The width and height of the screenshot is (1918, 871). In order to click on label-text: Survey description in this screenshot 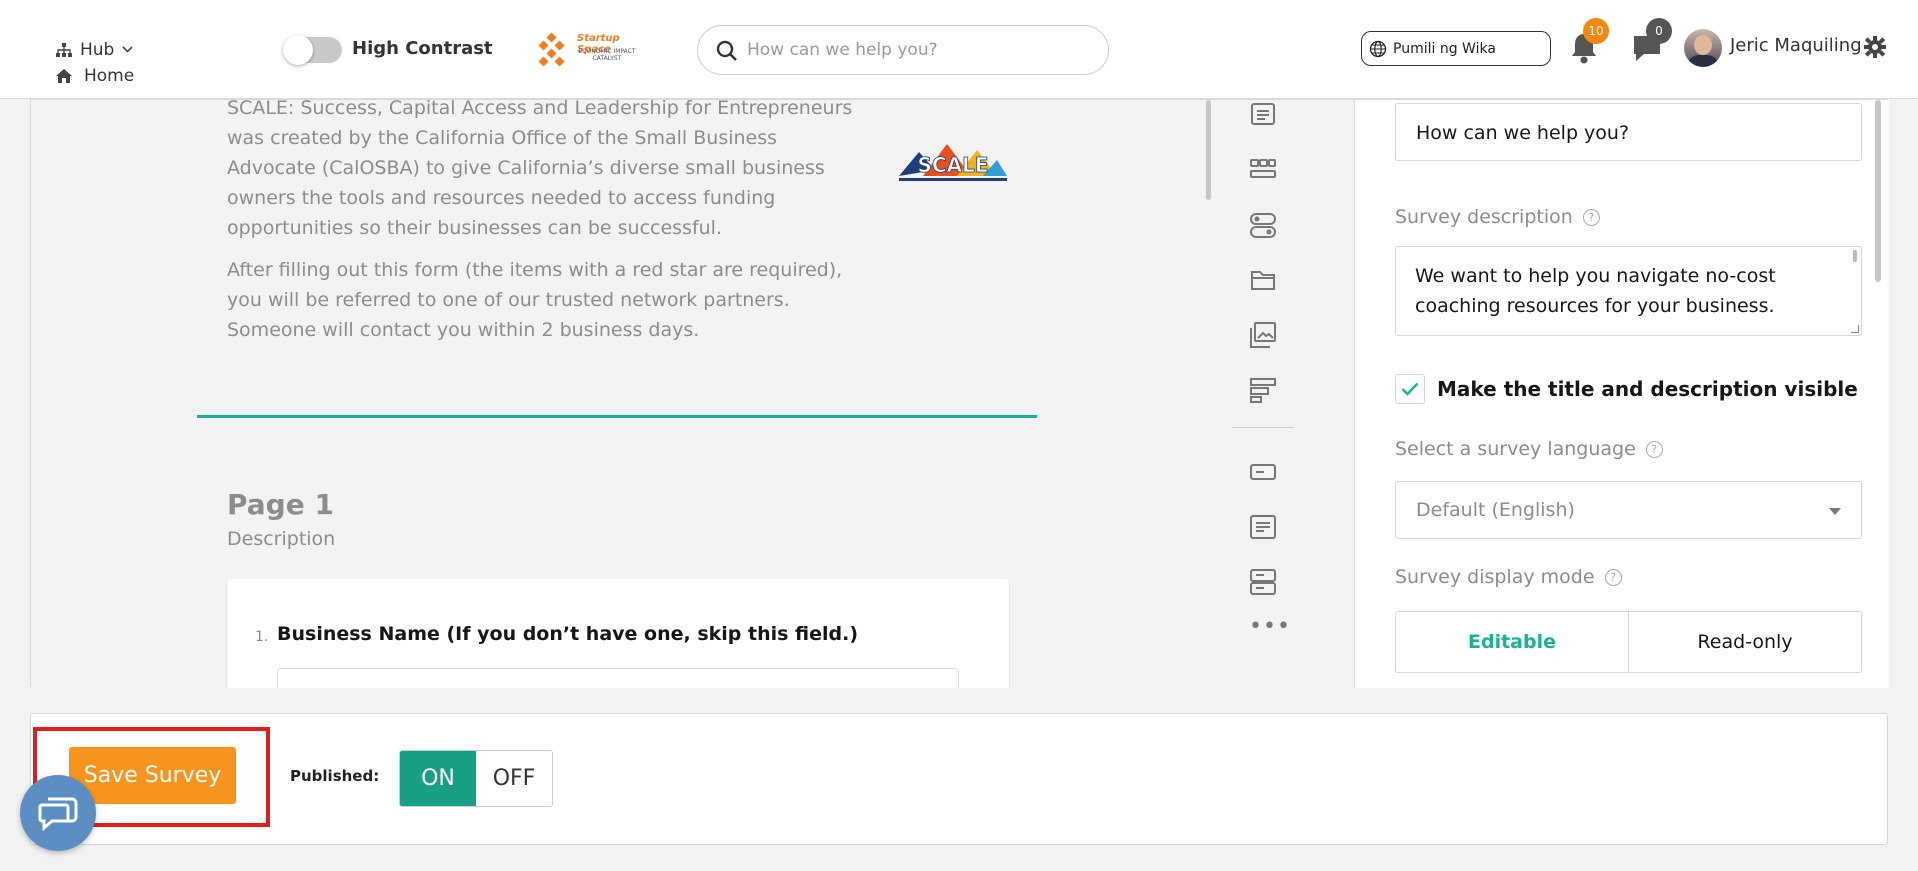, I will do `click(1484, 217)`.